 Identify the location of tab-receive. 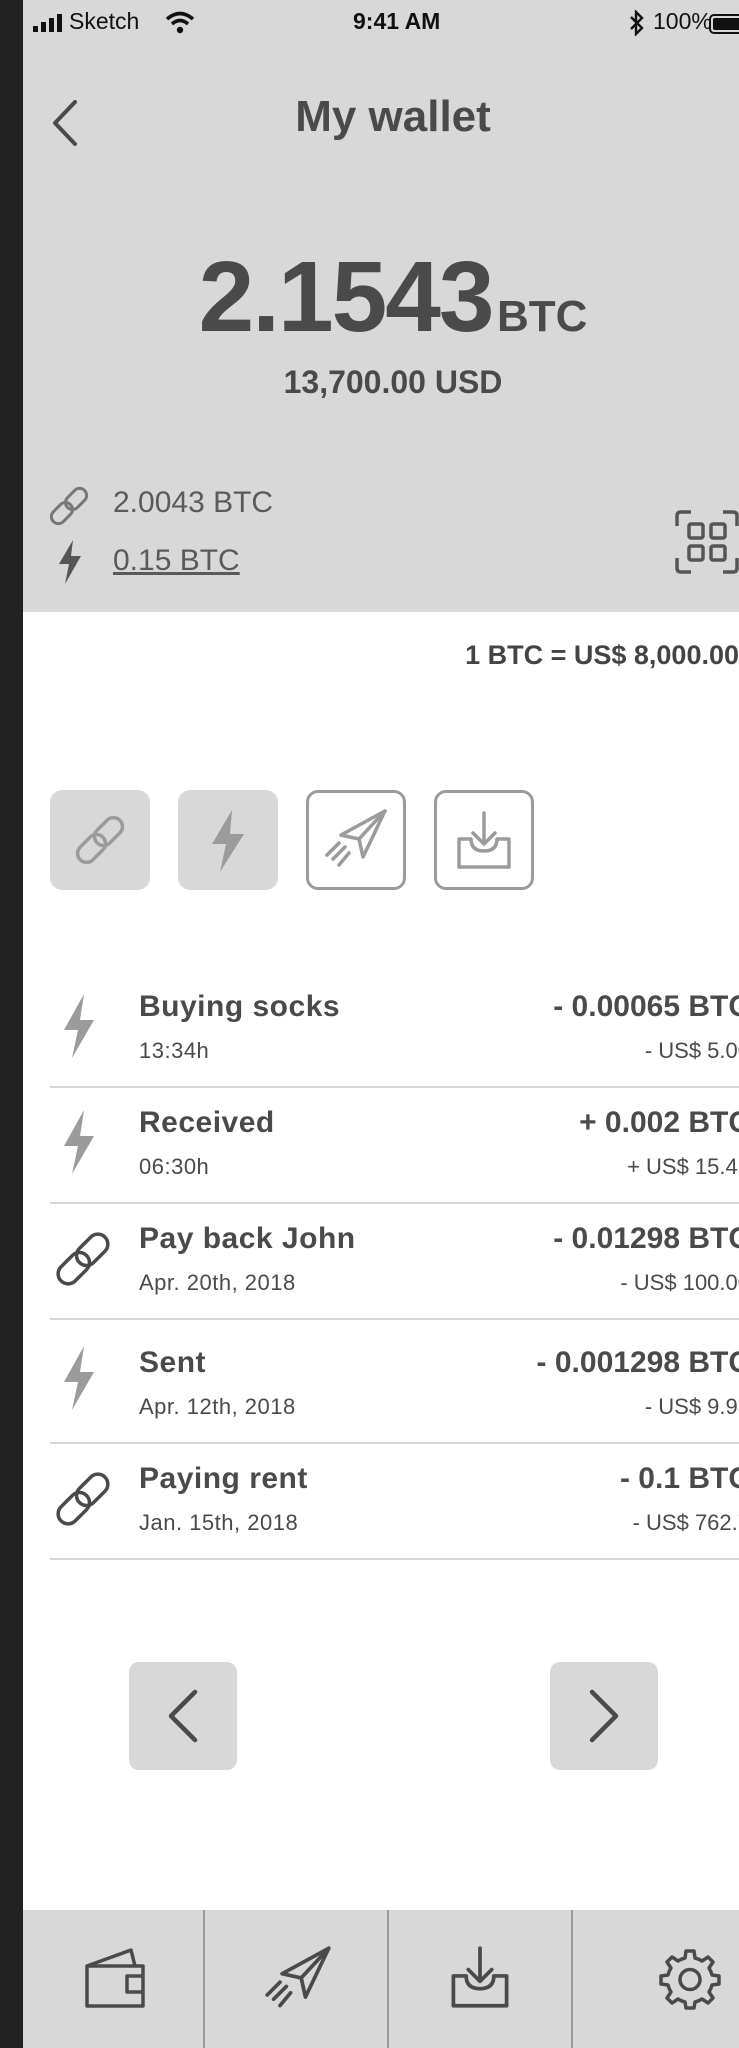
(480, 1979).